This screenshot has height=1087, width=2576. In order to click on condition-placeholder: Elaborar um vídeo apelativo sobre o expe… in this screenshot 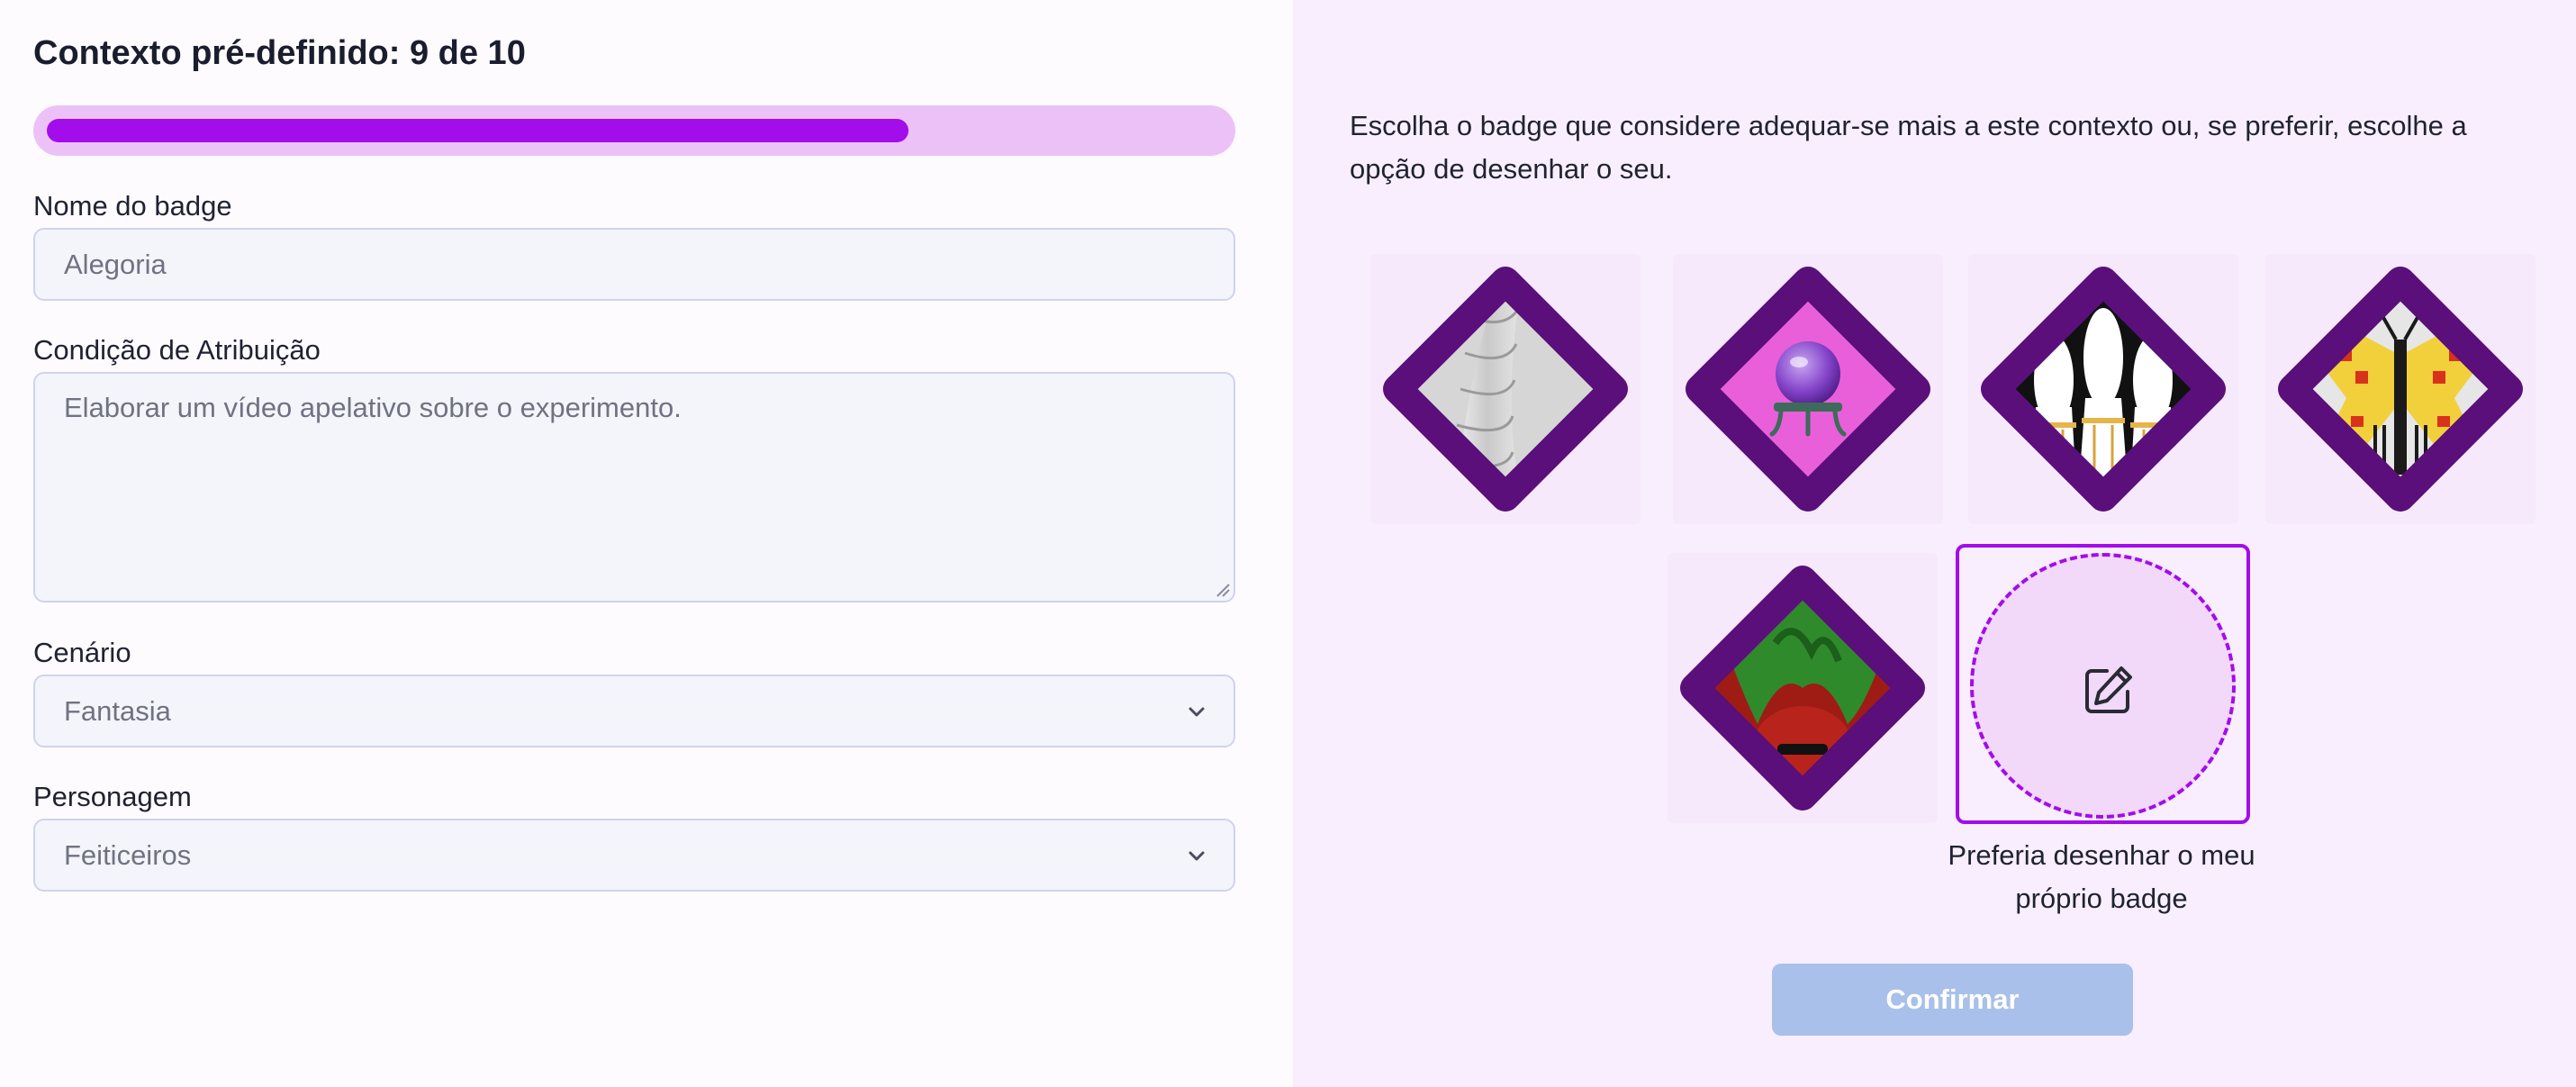, I will do `click(373, 407)`.